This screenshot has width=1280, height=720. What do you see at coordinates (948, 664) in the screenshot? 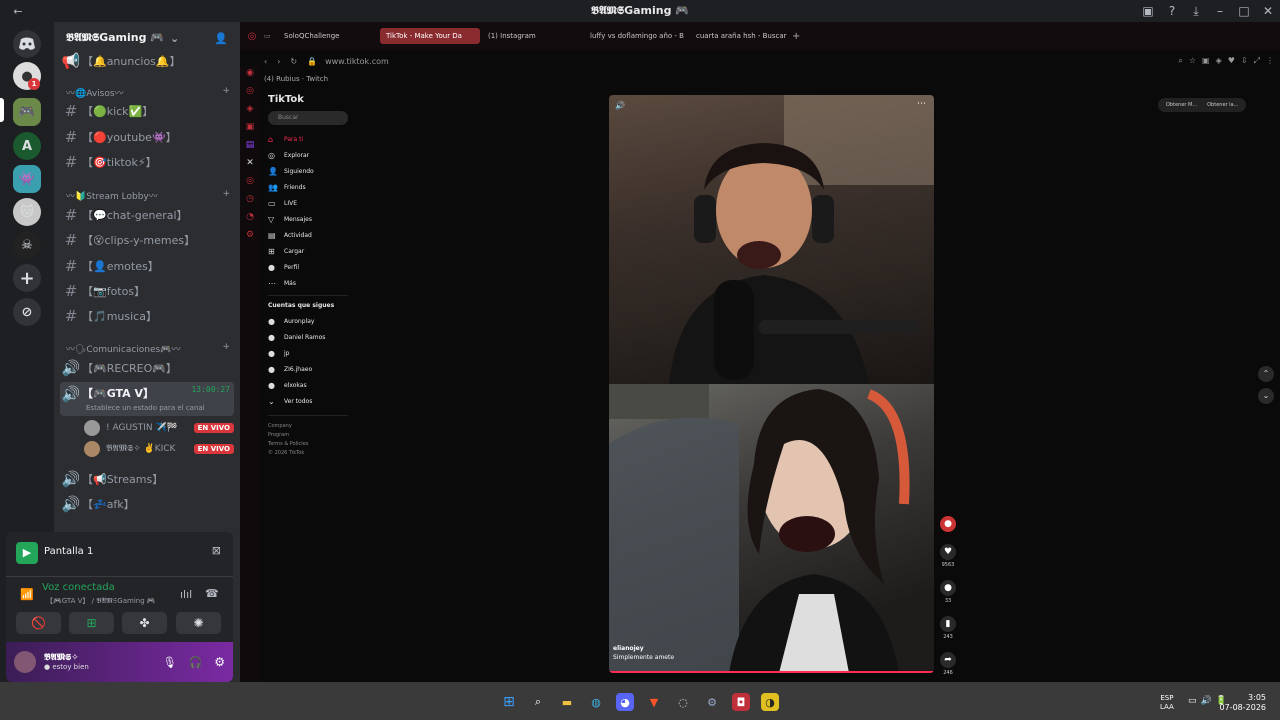
I see `share-button: ➦ 246` at bounding box center [948, 664].